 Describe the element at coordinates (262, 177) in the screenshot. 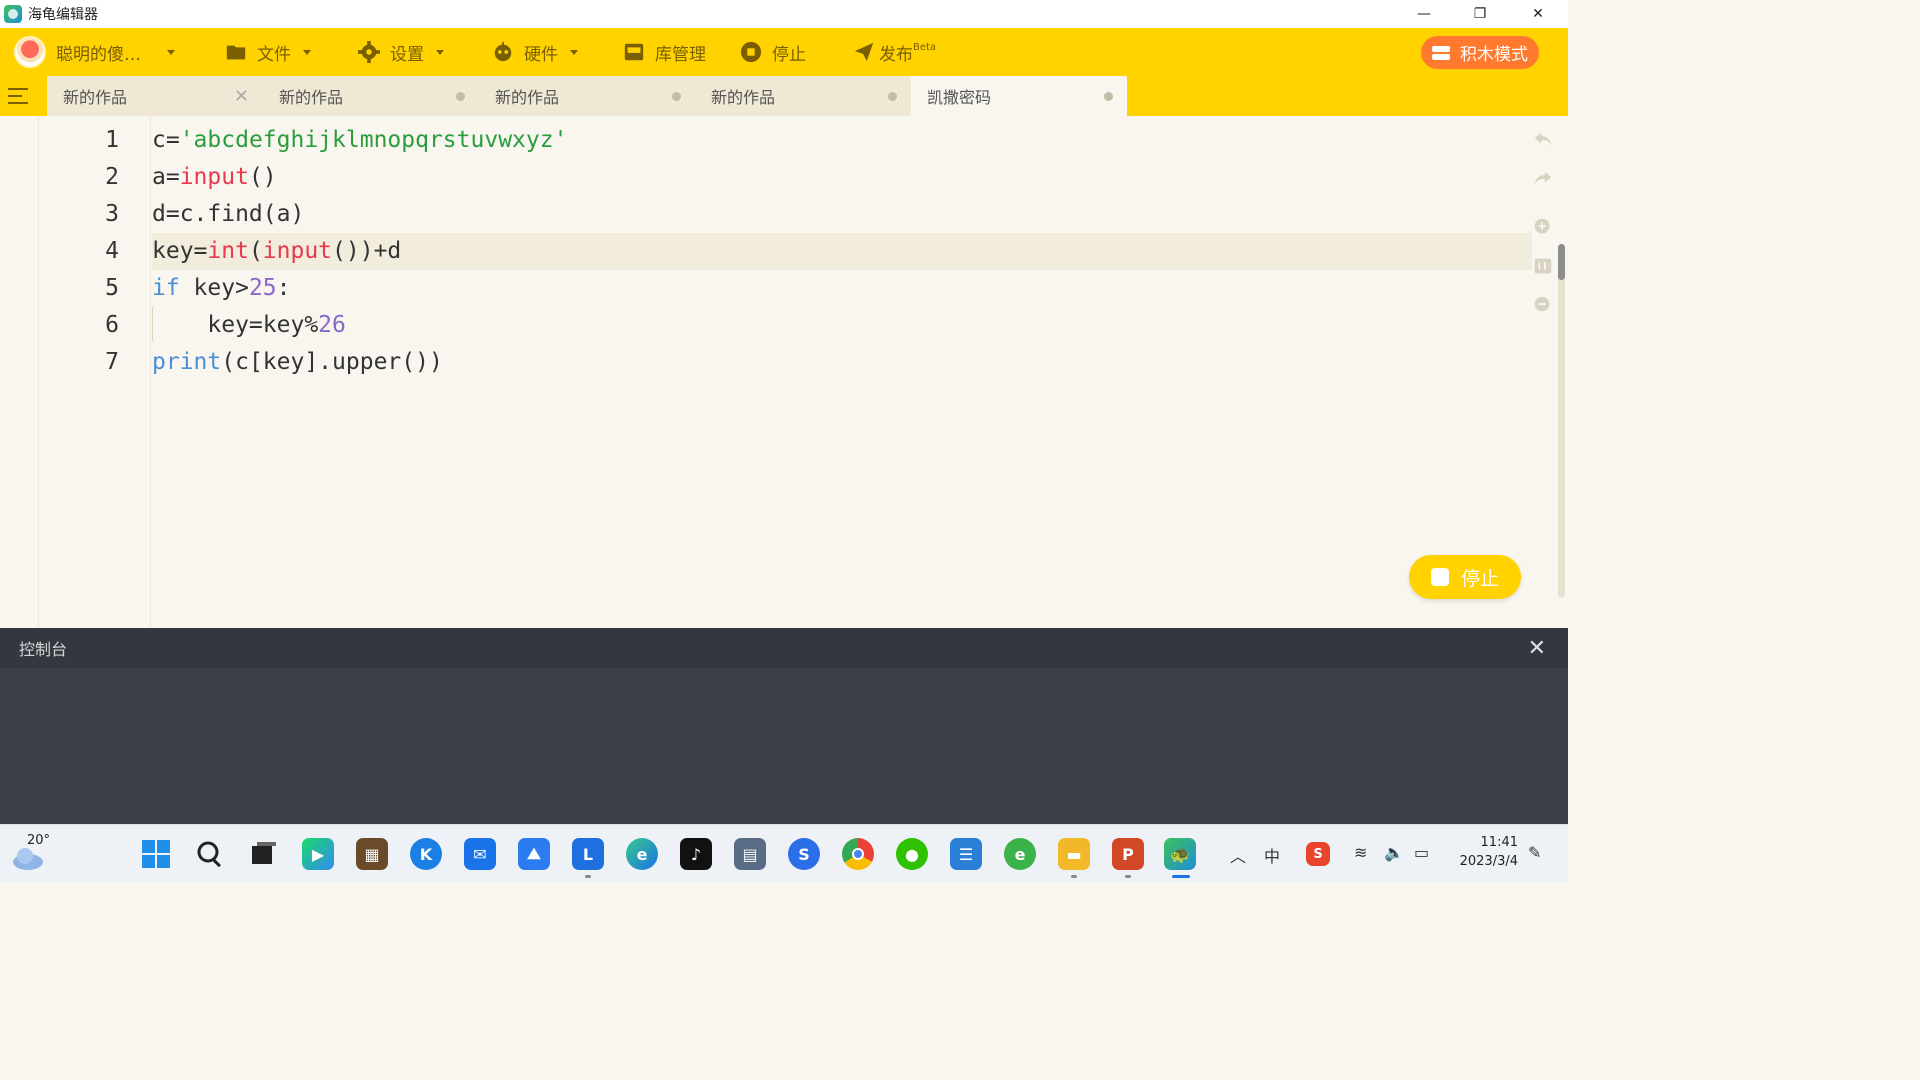

I see `code-token: ()` at that location.